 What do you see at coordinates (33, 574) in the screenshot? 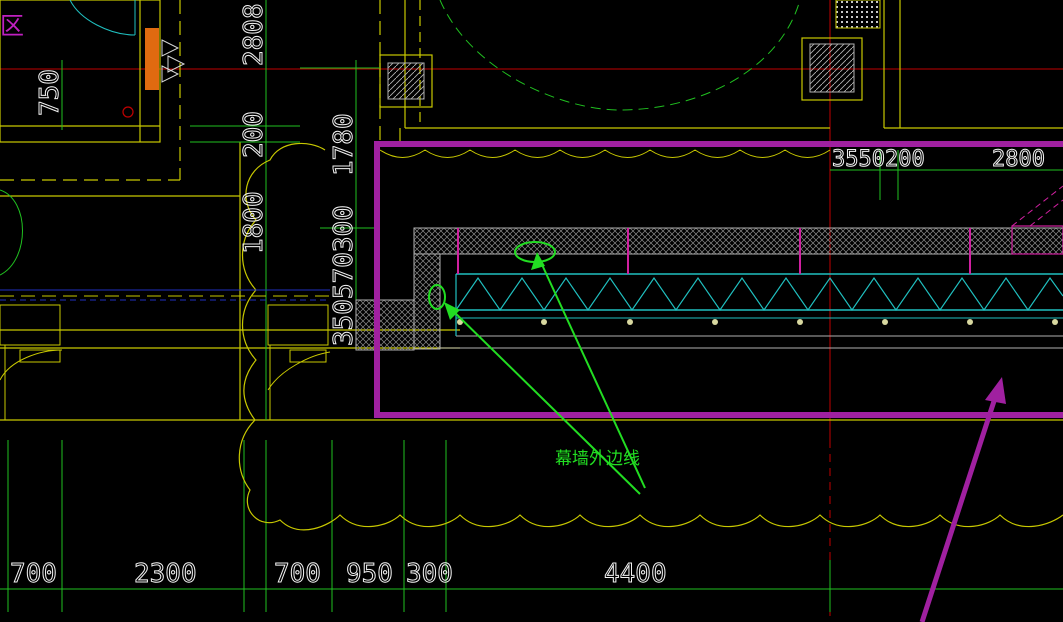
I see `dim-text-700-a: 700` at bounding box center [33, 574].